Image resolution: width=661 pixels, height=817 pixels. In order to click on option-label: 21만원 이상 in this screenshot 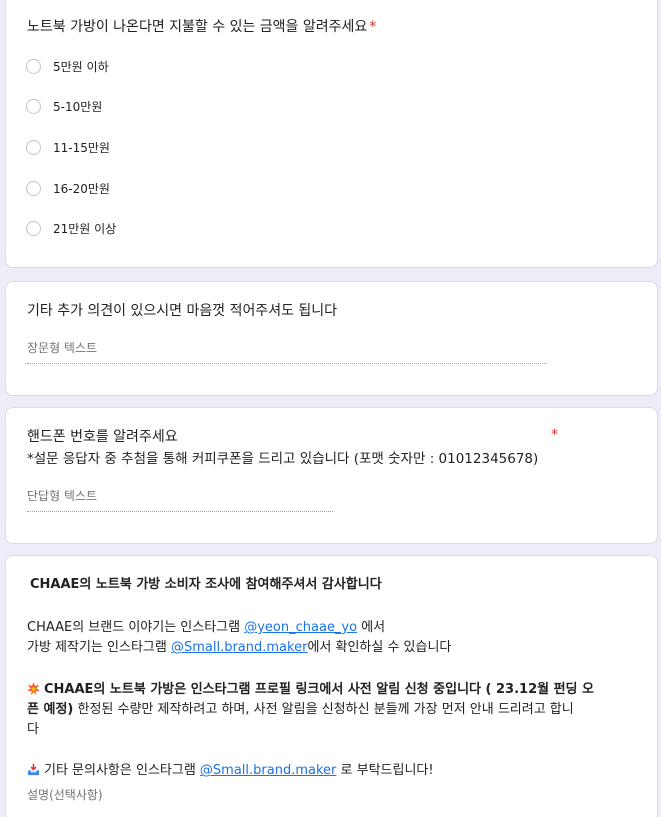, I will do `click(85, 228)`.